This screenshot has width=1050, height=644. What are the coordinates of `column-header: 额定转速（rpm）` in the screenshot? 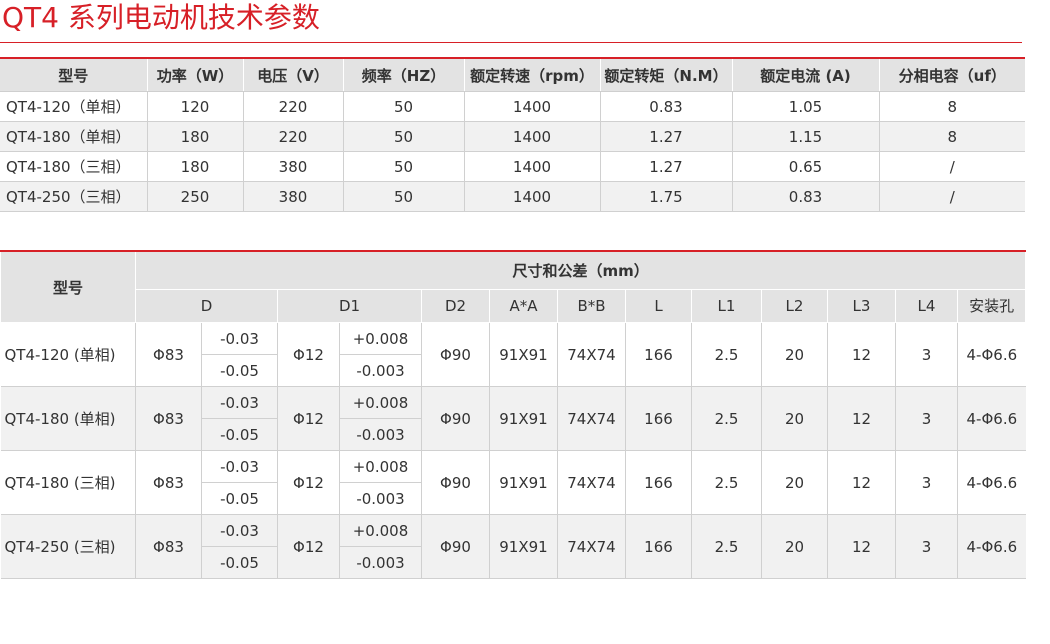 It's located at (531, 74).